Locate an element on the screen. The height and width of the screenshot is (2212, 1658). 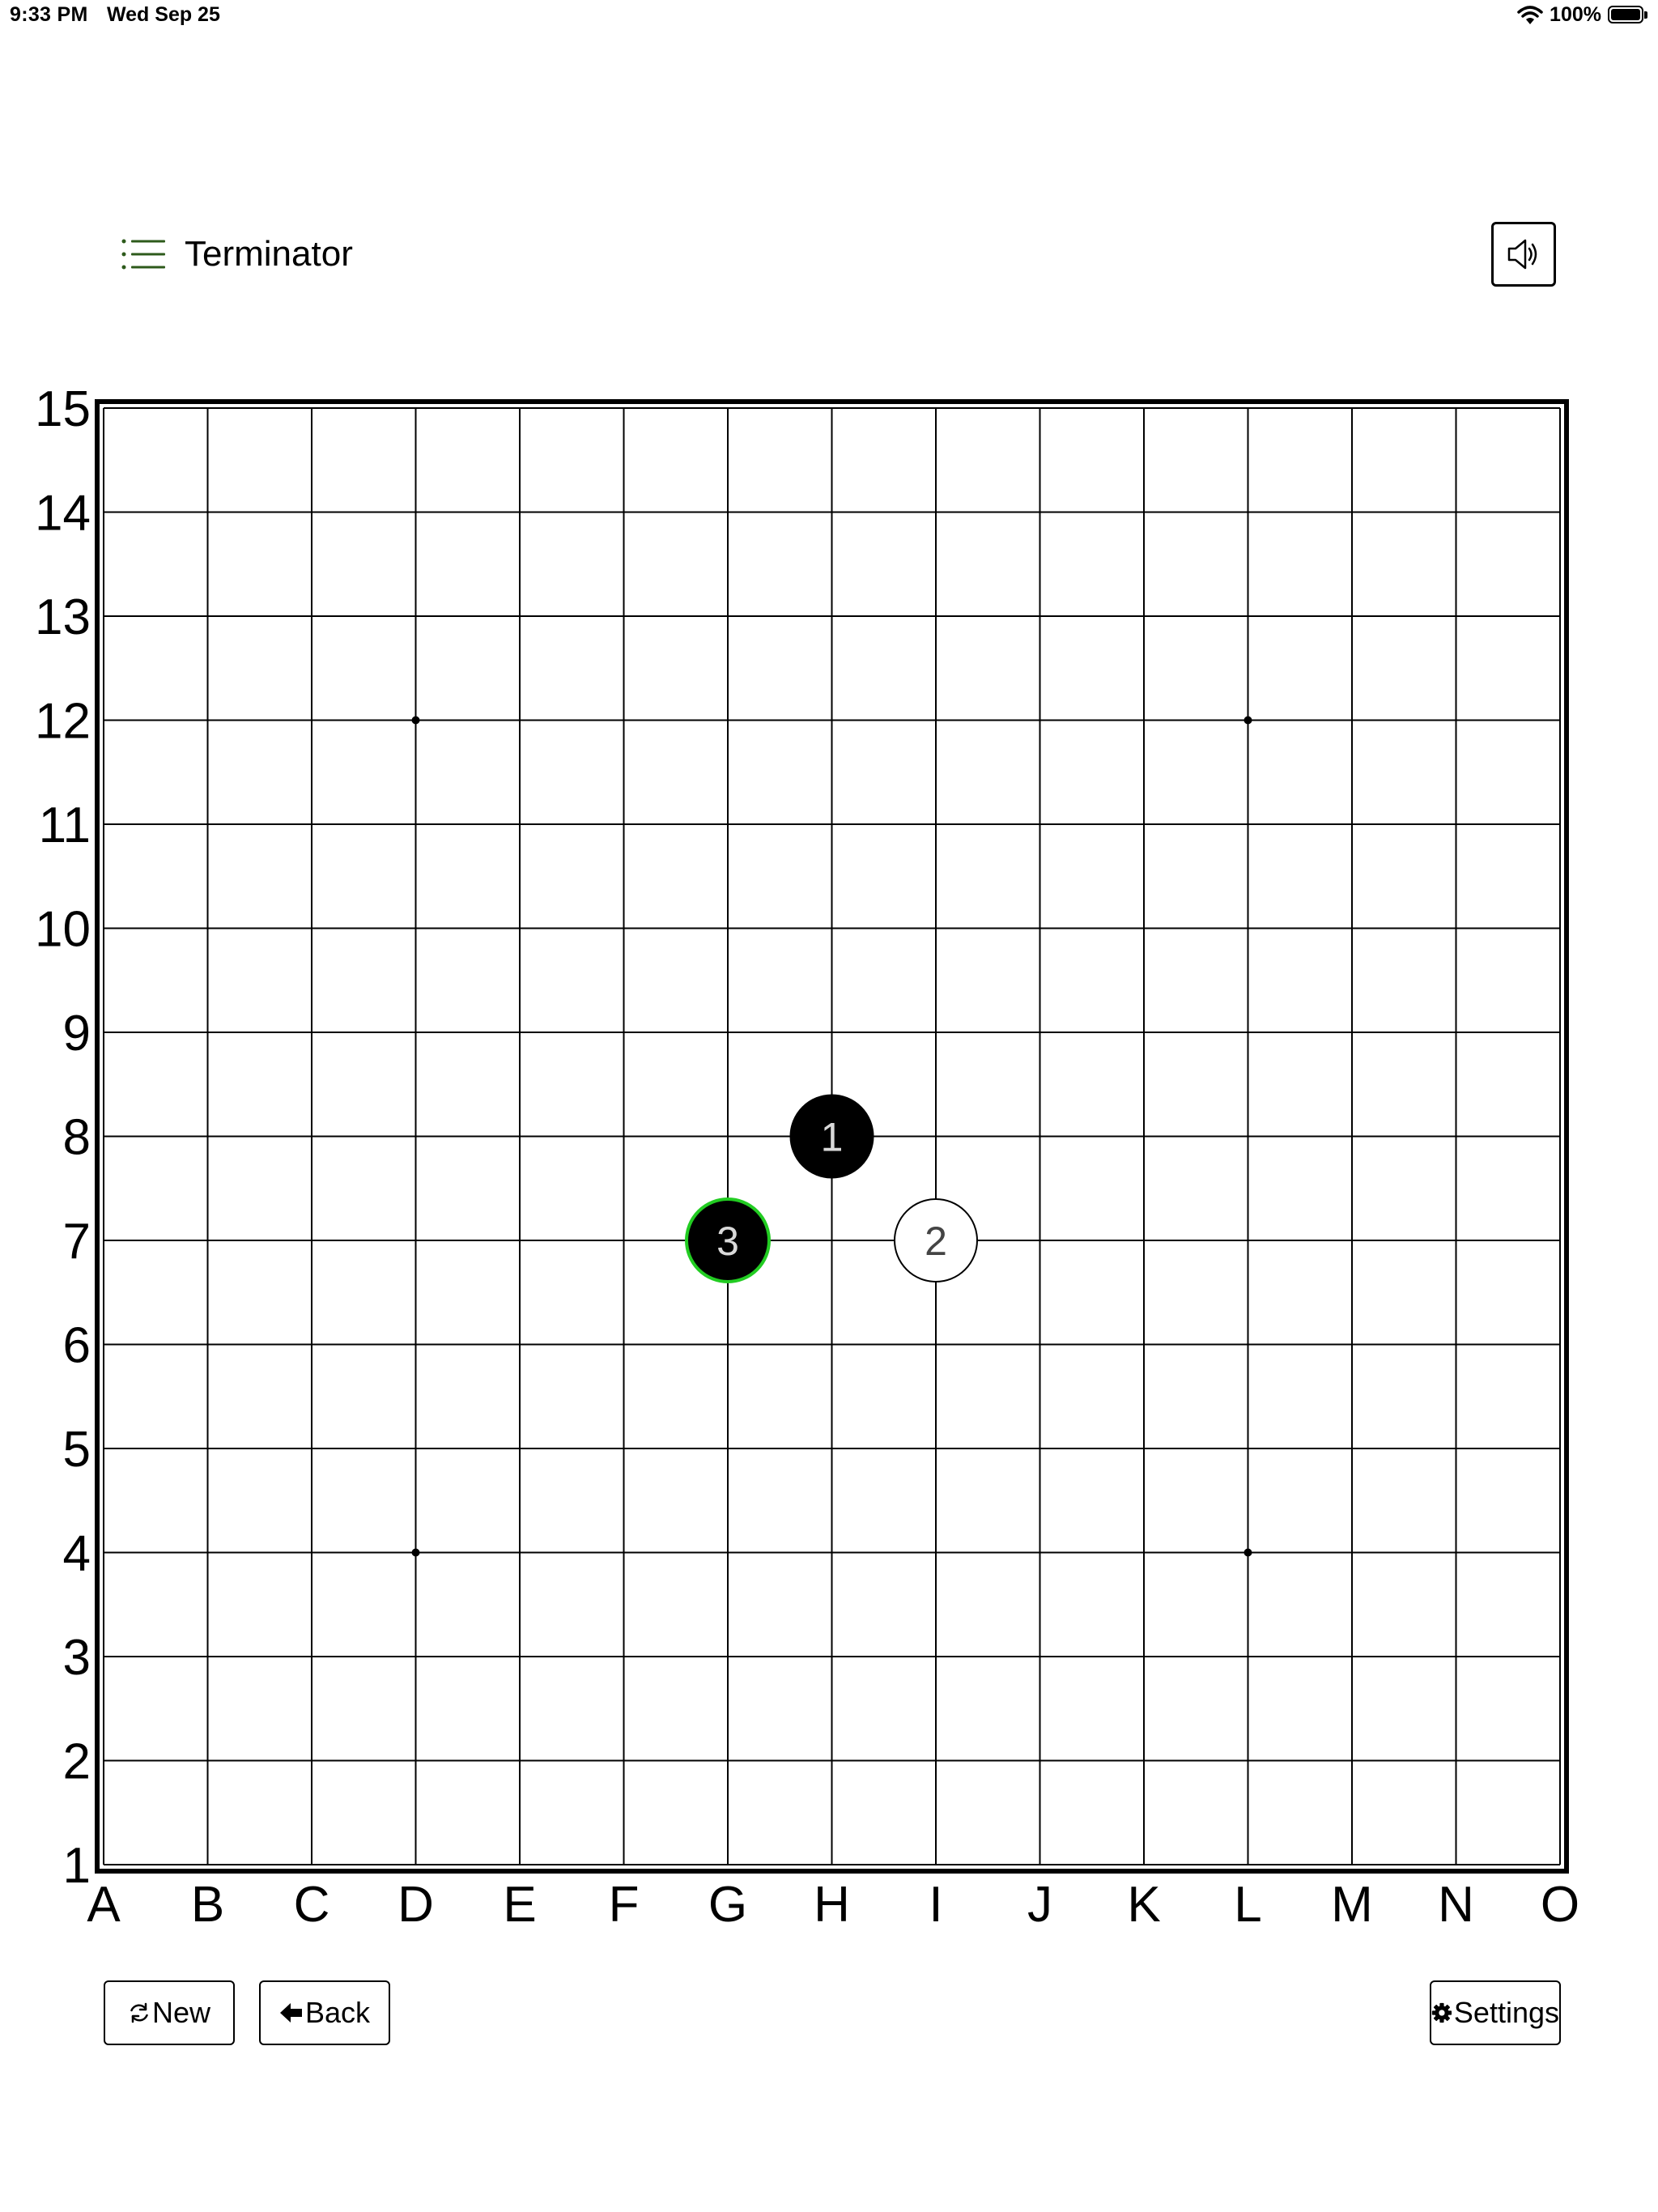
column-label: O is located at coordinates (1560, 1905).